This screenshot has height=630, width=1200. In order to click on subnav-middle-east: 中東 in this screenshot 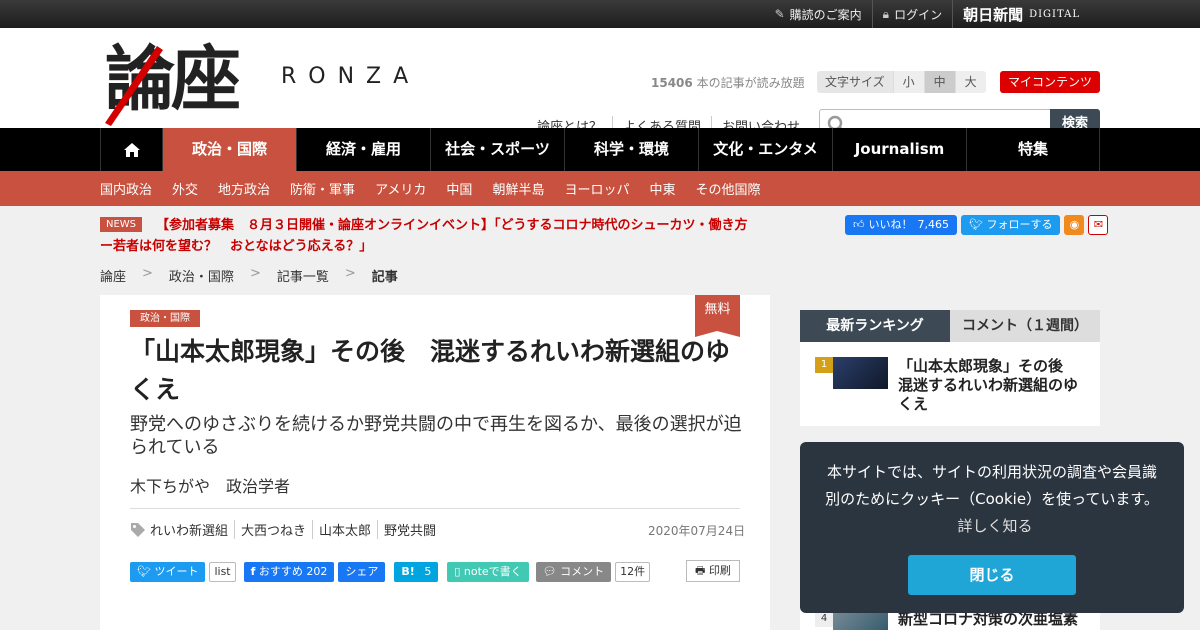, I will do `click(662, 188)`.